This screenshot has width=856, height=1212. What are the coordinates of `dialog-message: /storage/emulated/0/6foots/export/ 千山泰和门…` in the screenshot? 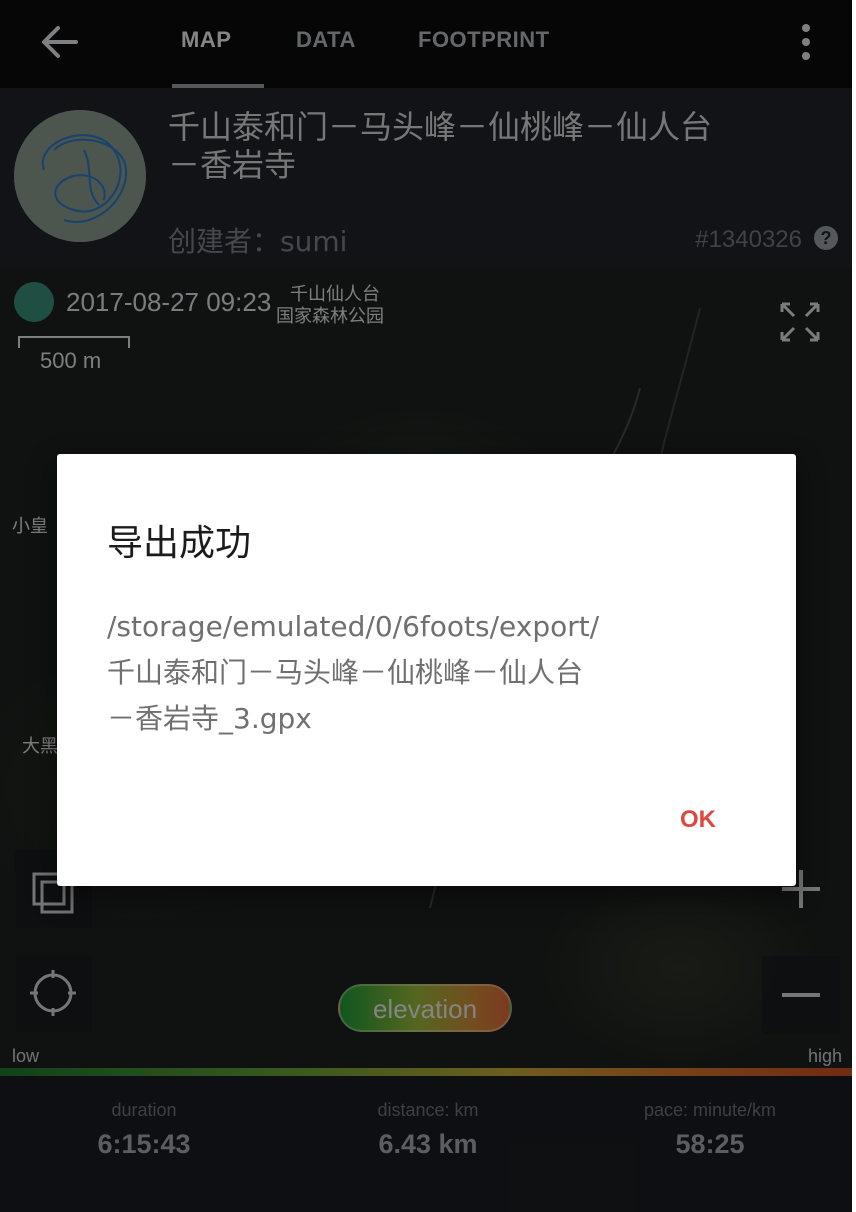 It's located at (427, 673).